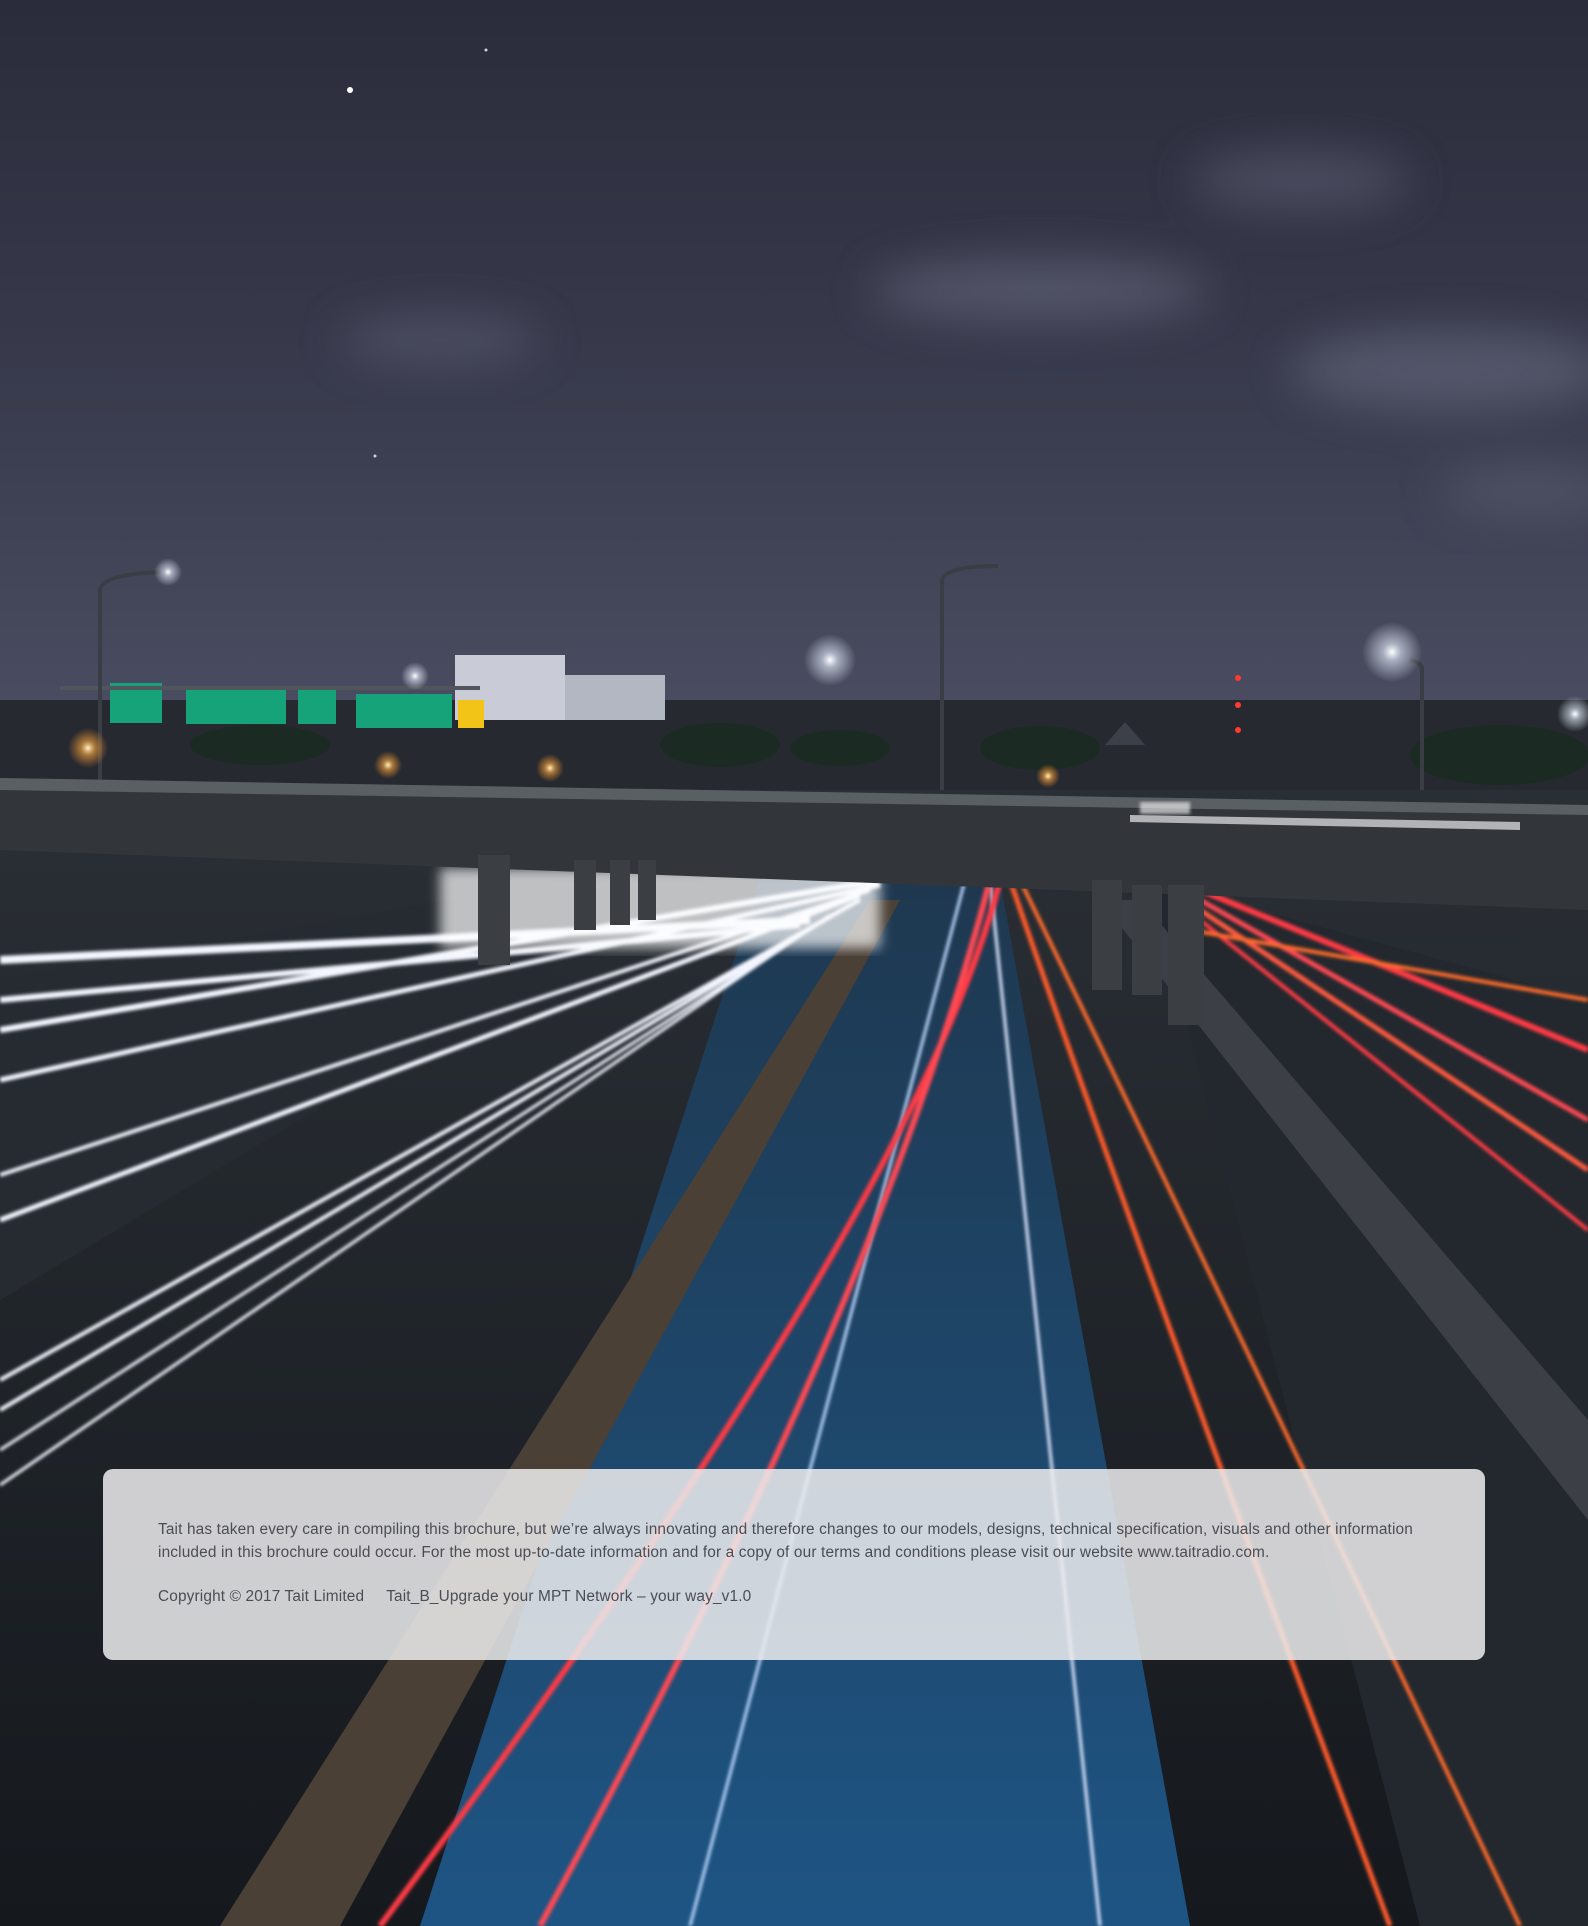 The height and width of the screenshot is (1926, 1588). Describe the element at coordinates (272, 705) in the screenshot. I see `highway-signs` at that location.